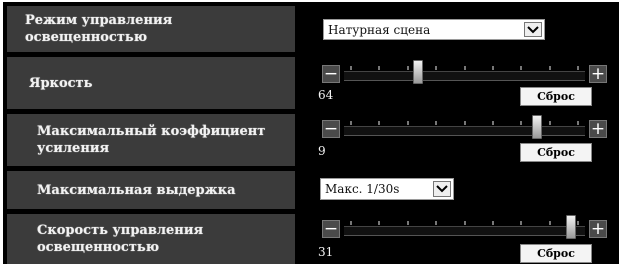 The width and height of the screenshot is (622, 267). What do you see at coordinates (598, 74) in the screenshot?
I see `brightness-plus-button: +` at bounding box center [598, 74].